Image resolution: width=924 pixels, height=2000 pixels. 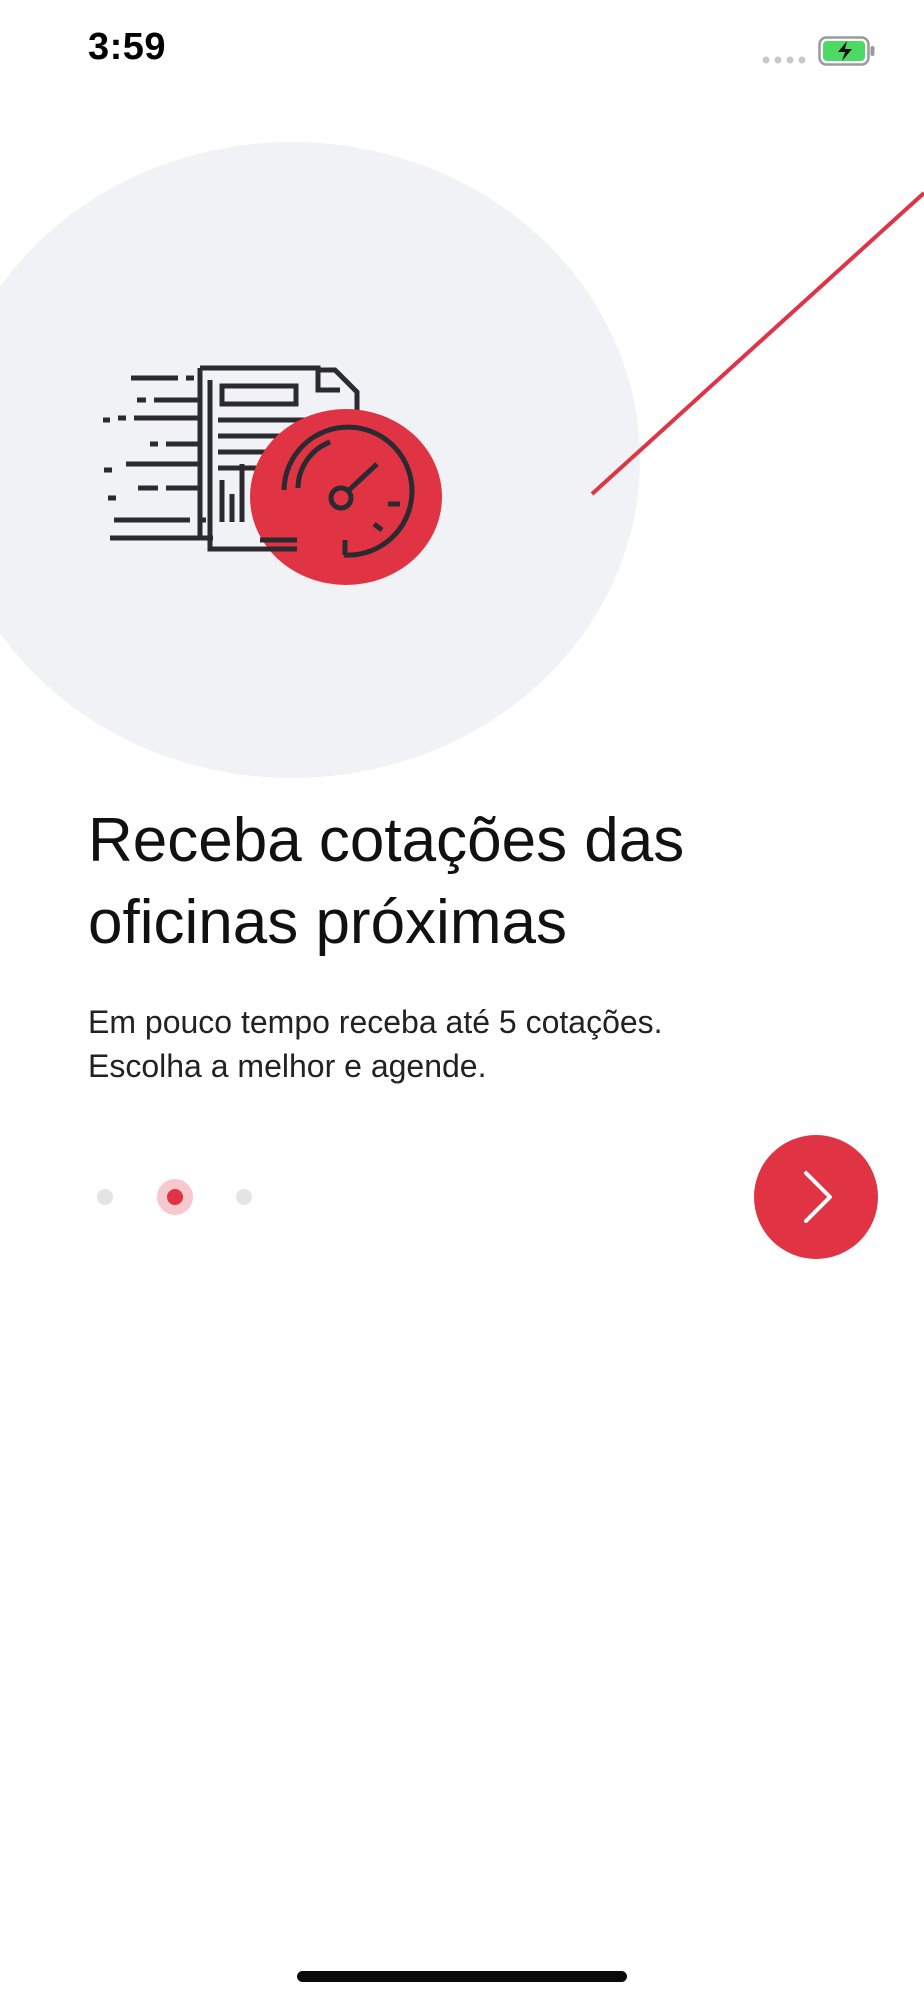 I want to click on subtitle-line-2: Escolha a melhor e agende., so click(x=287, y=1066).